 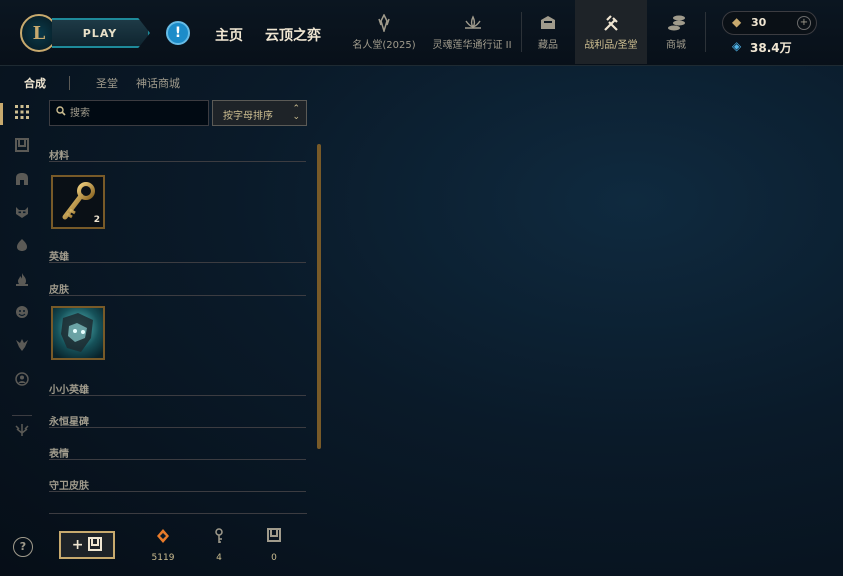 I want to click on category-ward-skins: 守卫皮肤, so click(x=177, y=481).